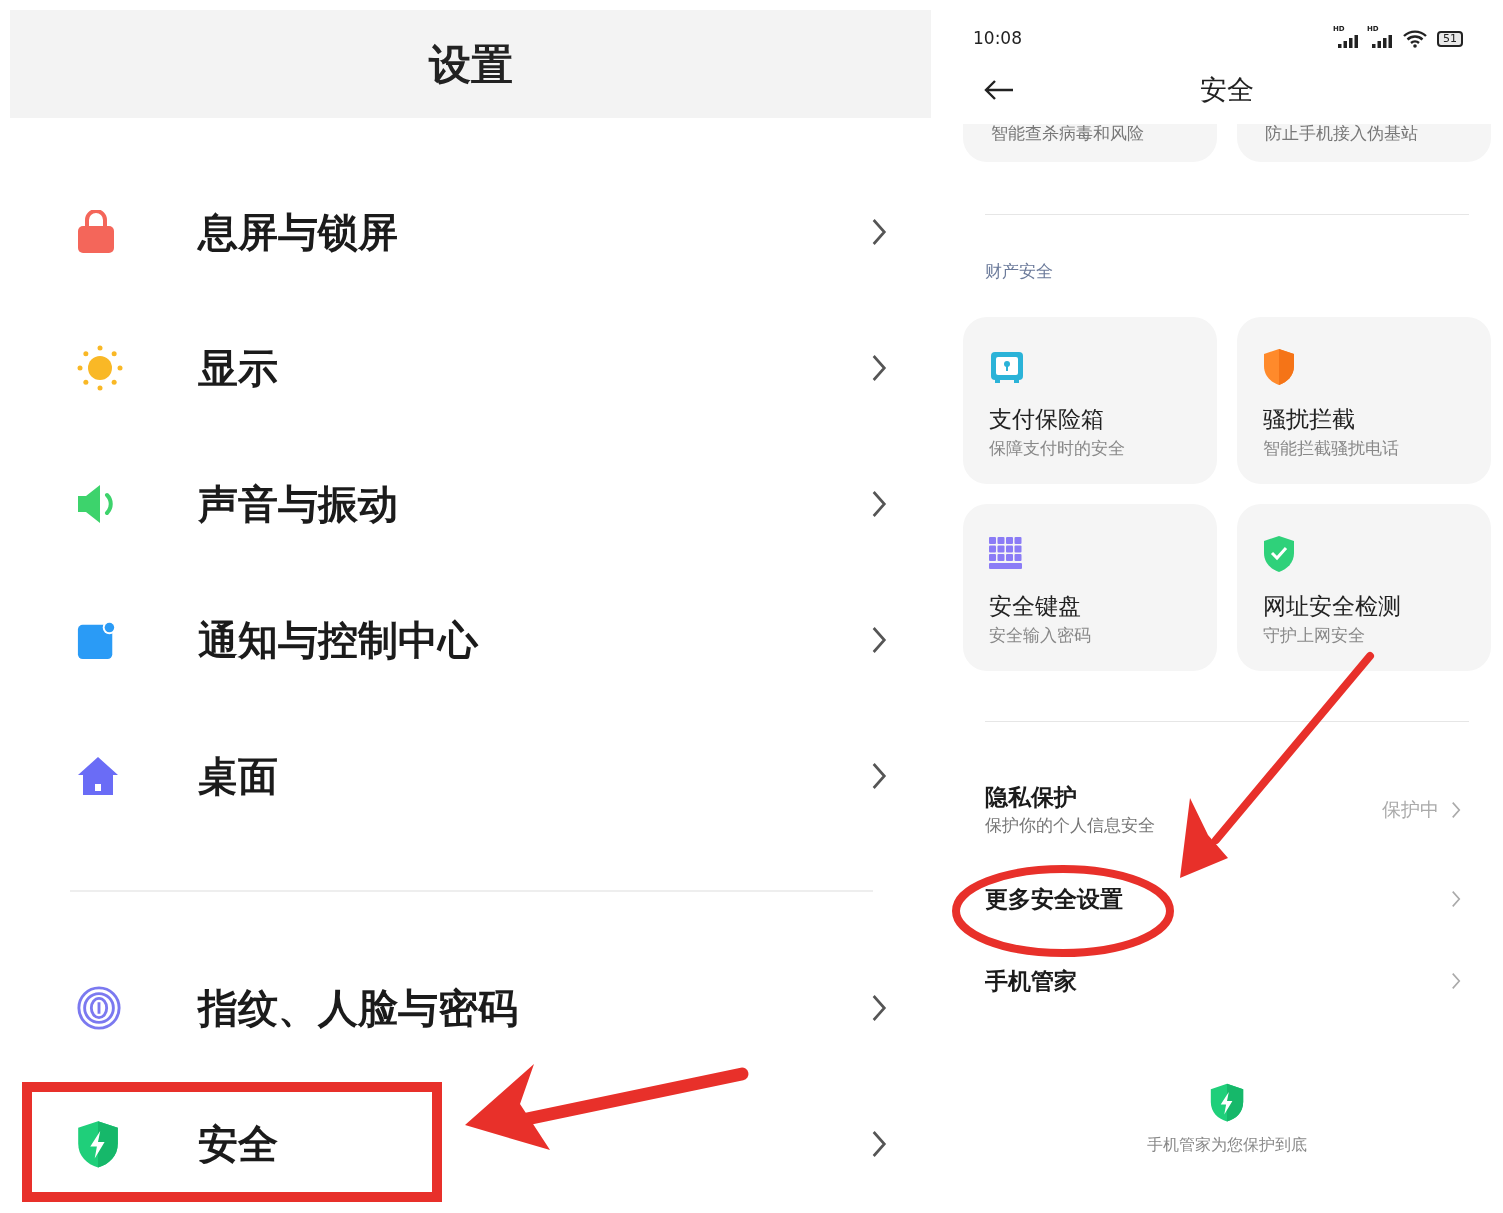 This screenshot has height=1213, width=1503. What do you see at coordinates (1364, 143) in the screenshot?
I see `feature-card: 防止手机接入伪基站` at bounding box center [1364, 143].